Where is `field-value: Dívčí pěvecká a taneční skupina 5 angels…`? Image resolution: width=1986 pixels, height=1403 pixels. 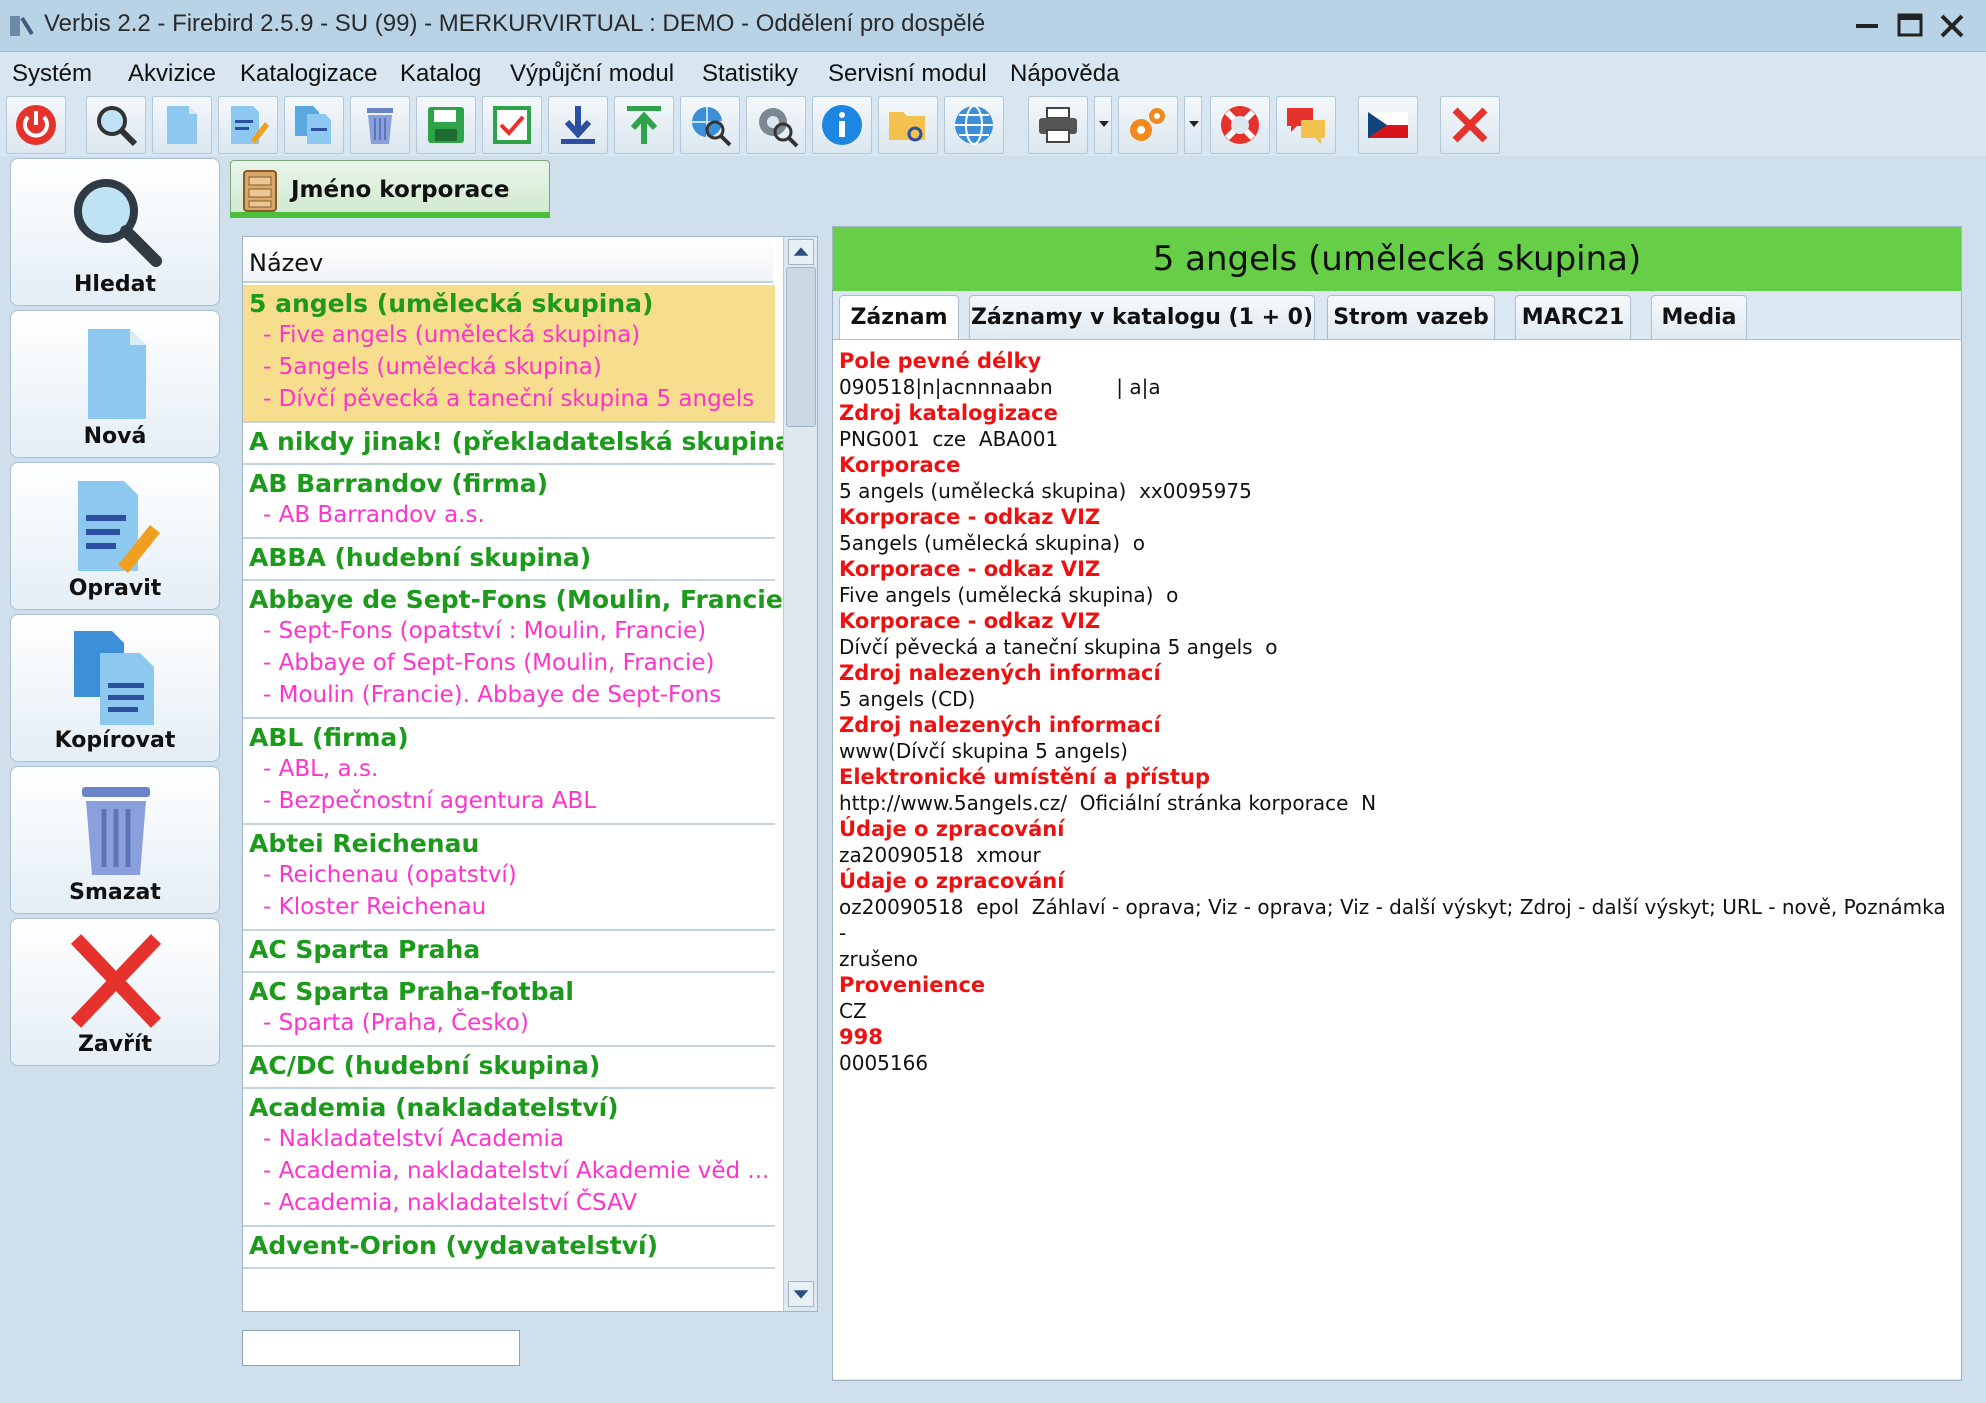
field-value: Dívčí pěvecká a taneční skupina 5 angels… is located at coordinates (1058, 647).